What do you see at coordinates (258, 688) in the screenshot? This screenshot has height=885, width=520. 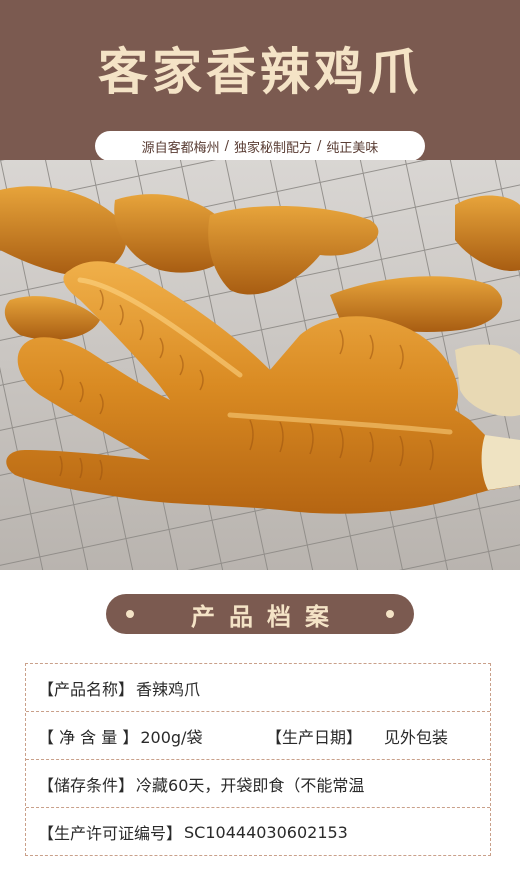 I see `info-row-name: 【产品名称】 香辣鸡爪` at bounding box center [258, 688].